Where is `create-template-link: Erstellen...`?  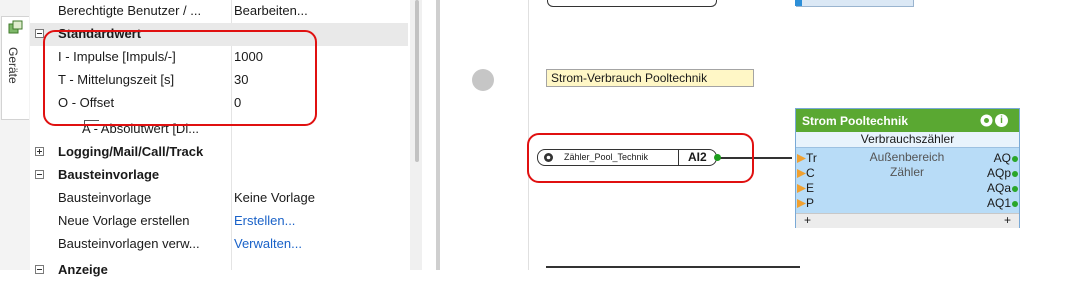 create-template-link: Erstellen... is located at coordinates (264, 220).